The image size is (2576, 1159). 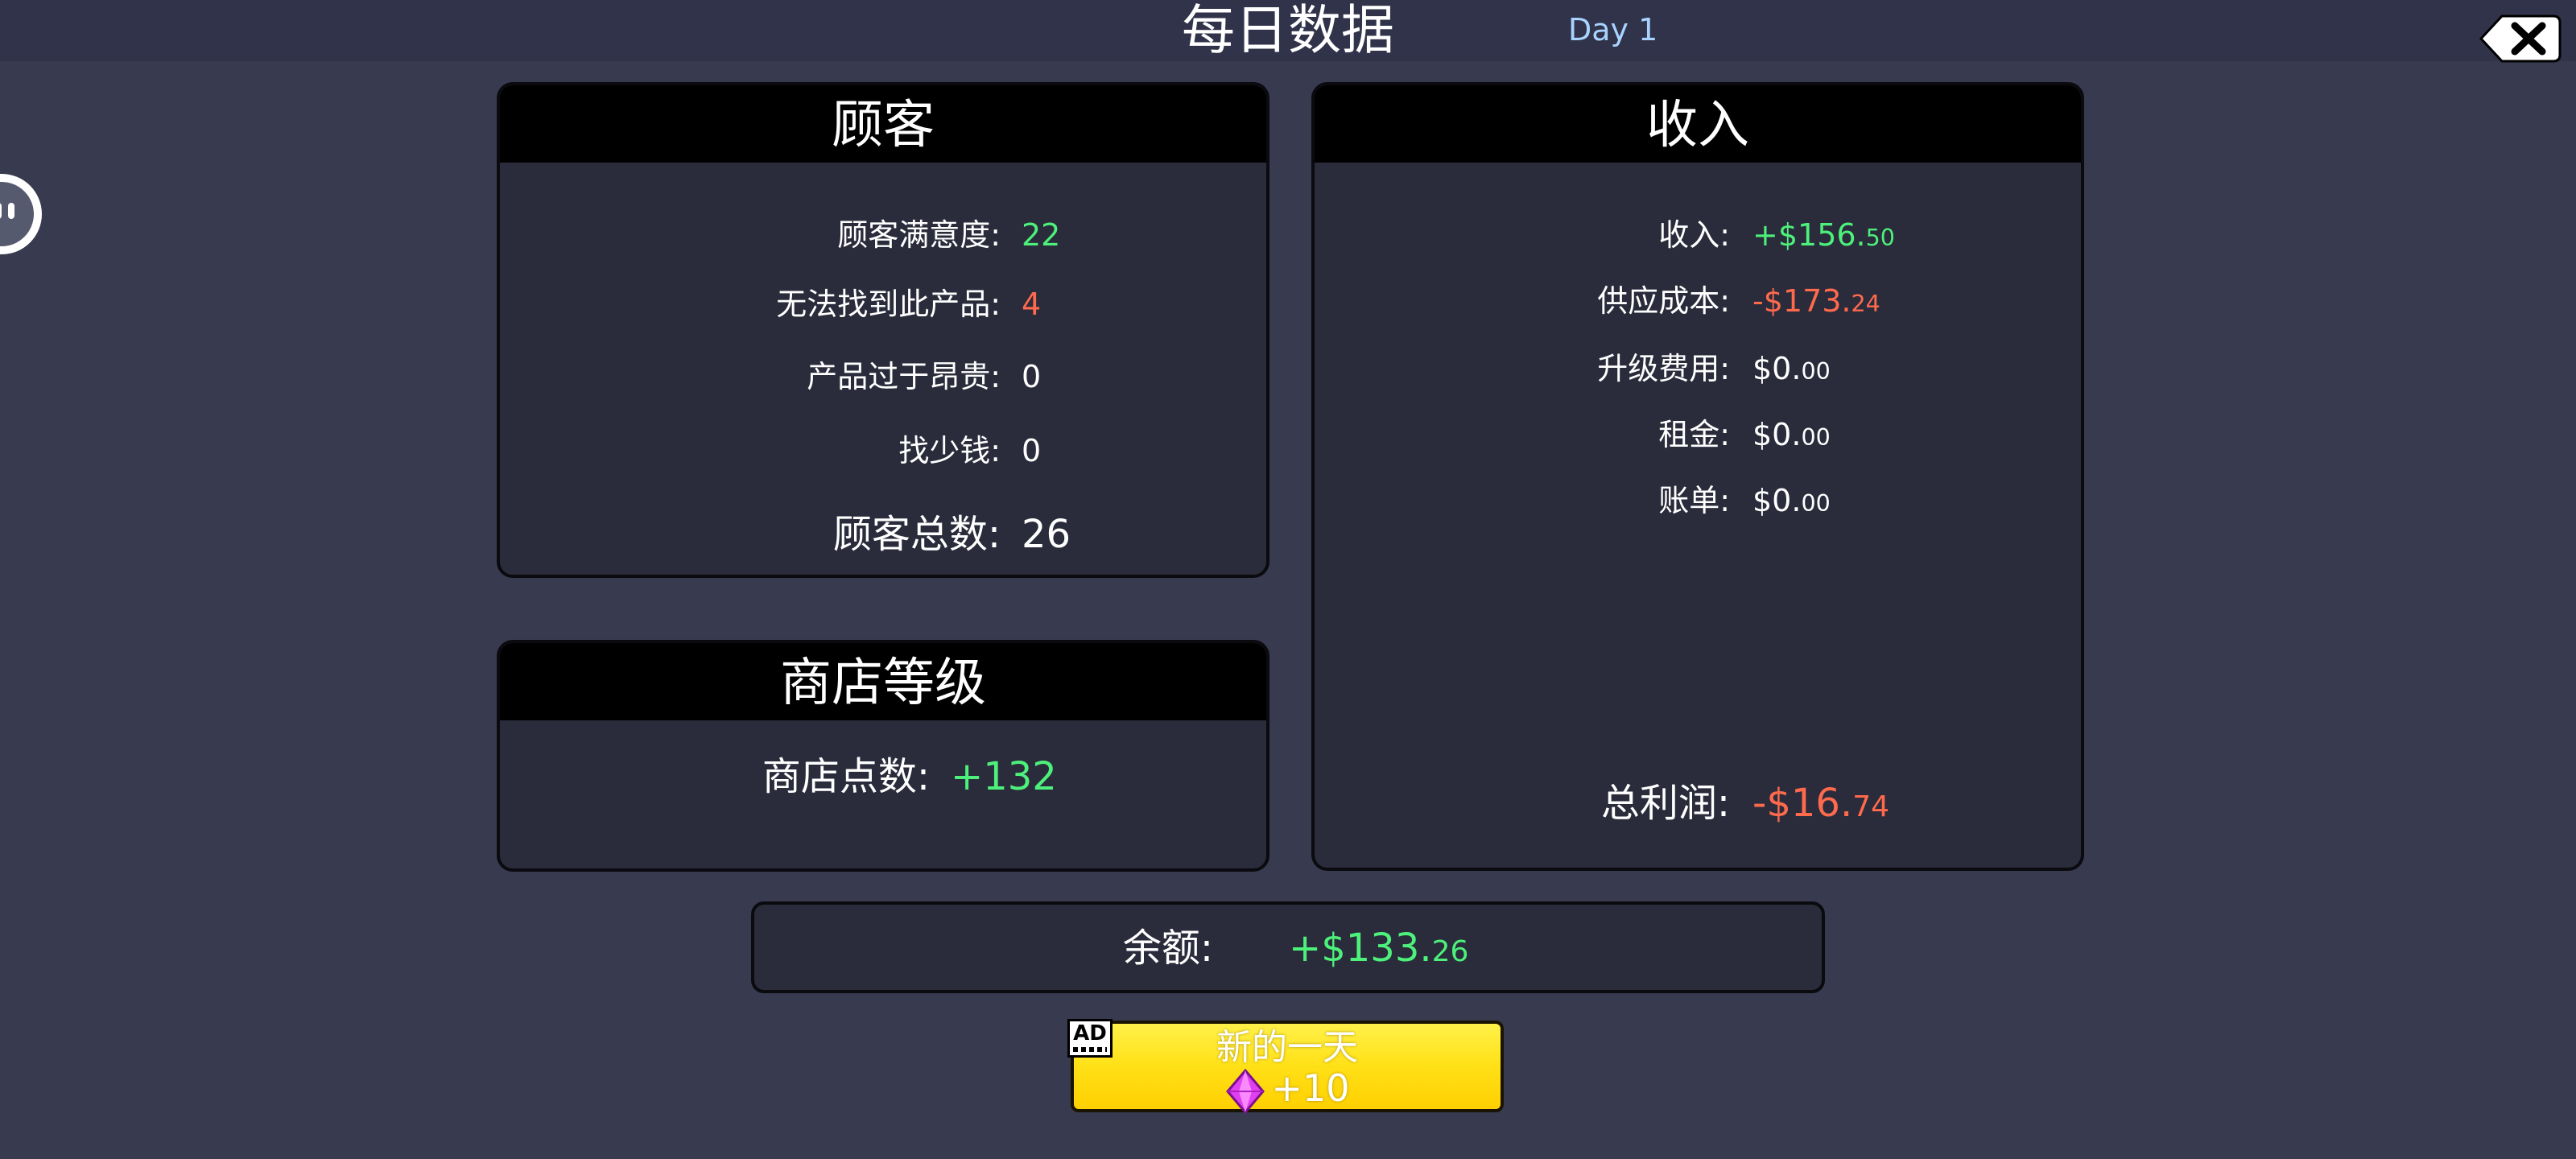 What do you see at coordinates (1663, 368) in the screenshot?
I see `row-label: 升级费用:` at bounding box center [1663, 368].